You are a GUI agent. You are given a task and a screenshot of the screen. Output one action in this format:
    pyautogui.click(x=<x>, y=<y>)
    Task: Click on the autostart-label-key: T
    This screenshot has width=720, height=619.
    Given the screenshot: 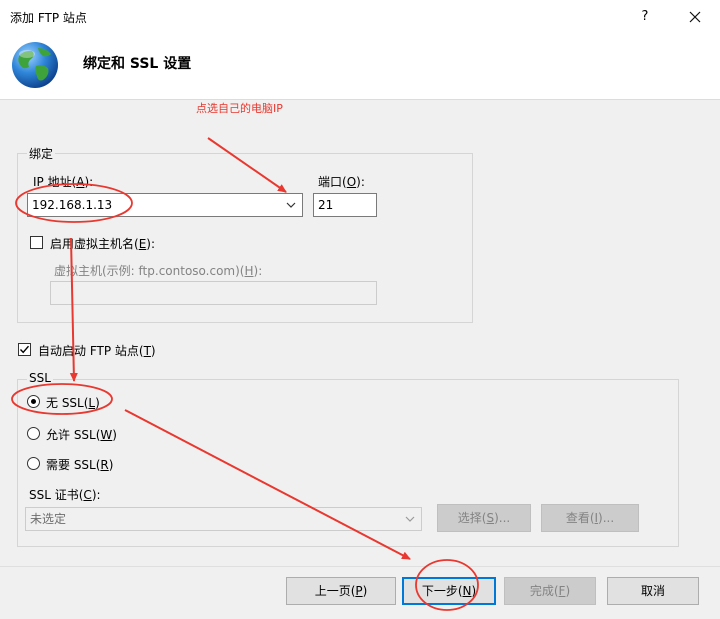 What is the action you would take?
    pyautogui.click(x=147, y=351)
    